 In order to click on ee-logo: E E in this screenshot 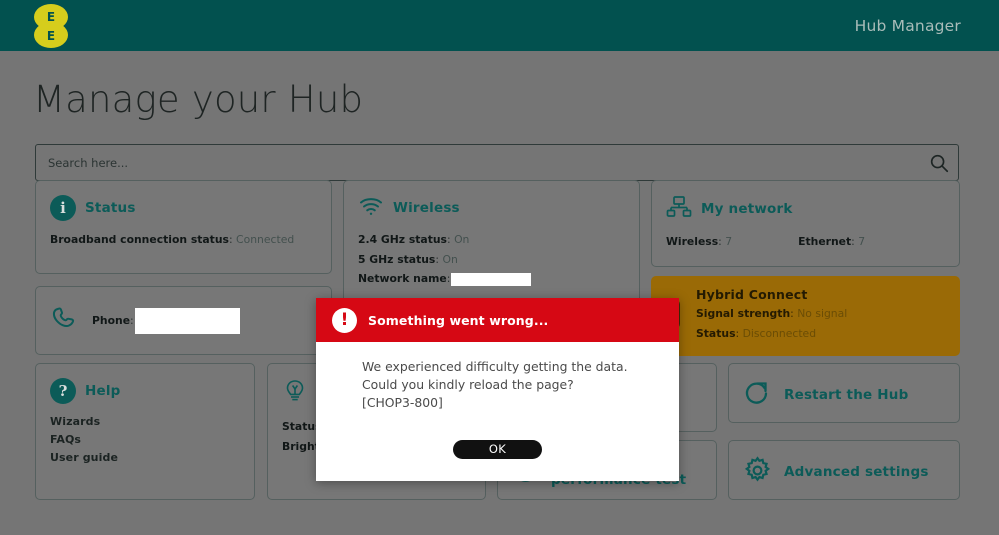, I will do `click(51, 25)`.